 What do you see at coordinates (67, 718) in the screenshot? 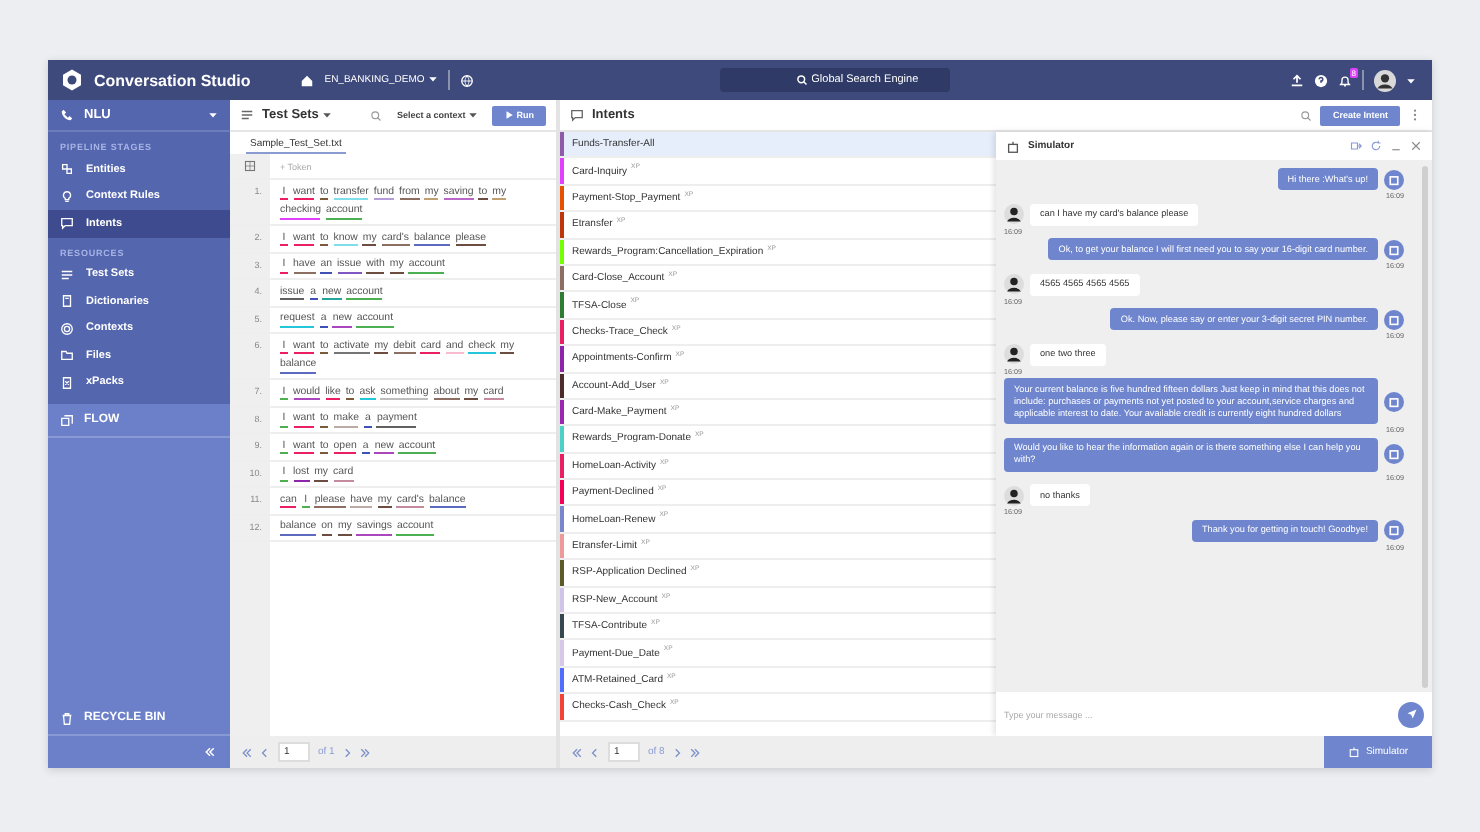
I see `trash-icon` at bounding box center [67, 718].